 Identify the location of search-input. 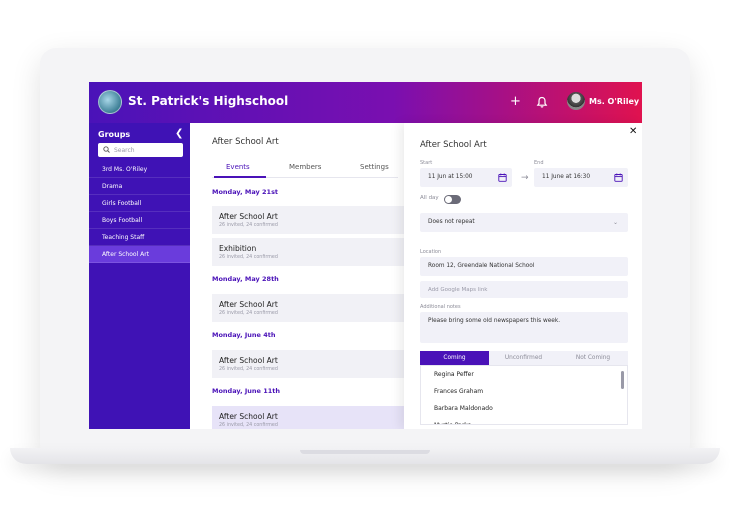
(147, 150).